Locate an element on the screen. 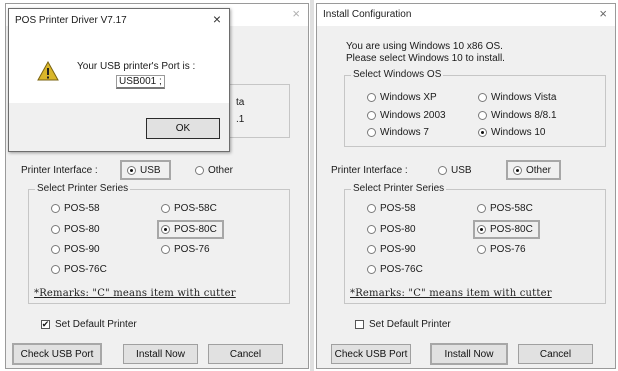  os-info-line: Please select Windows 10 to install. is located at coordinates (425, 58).